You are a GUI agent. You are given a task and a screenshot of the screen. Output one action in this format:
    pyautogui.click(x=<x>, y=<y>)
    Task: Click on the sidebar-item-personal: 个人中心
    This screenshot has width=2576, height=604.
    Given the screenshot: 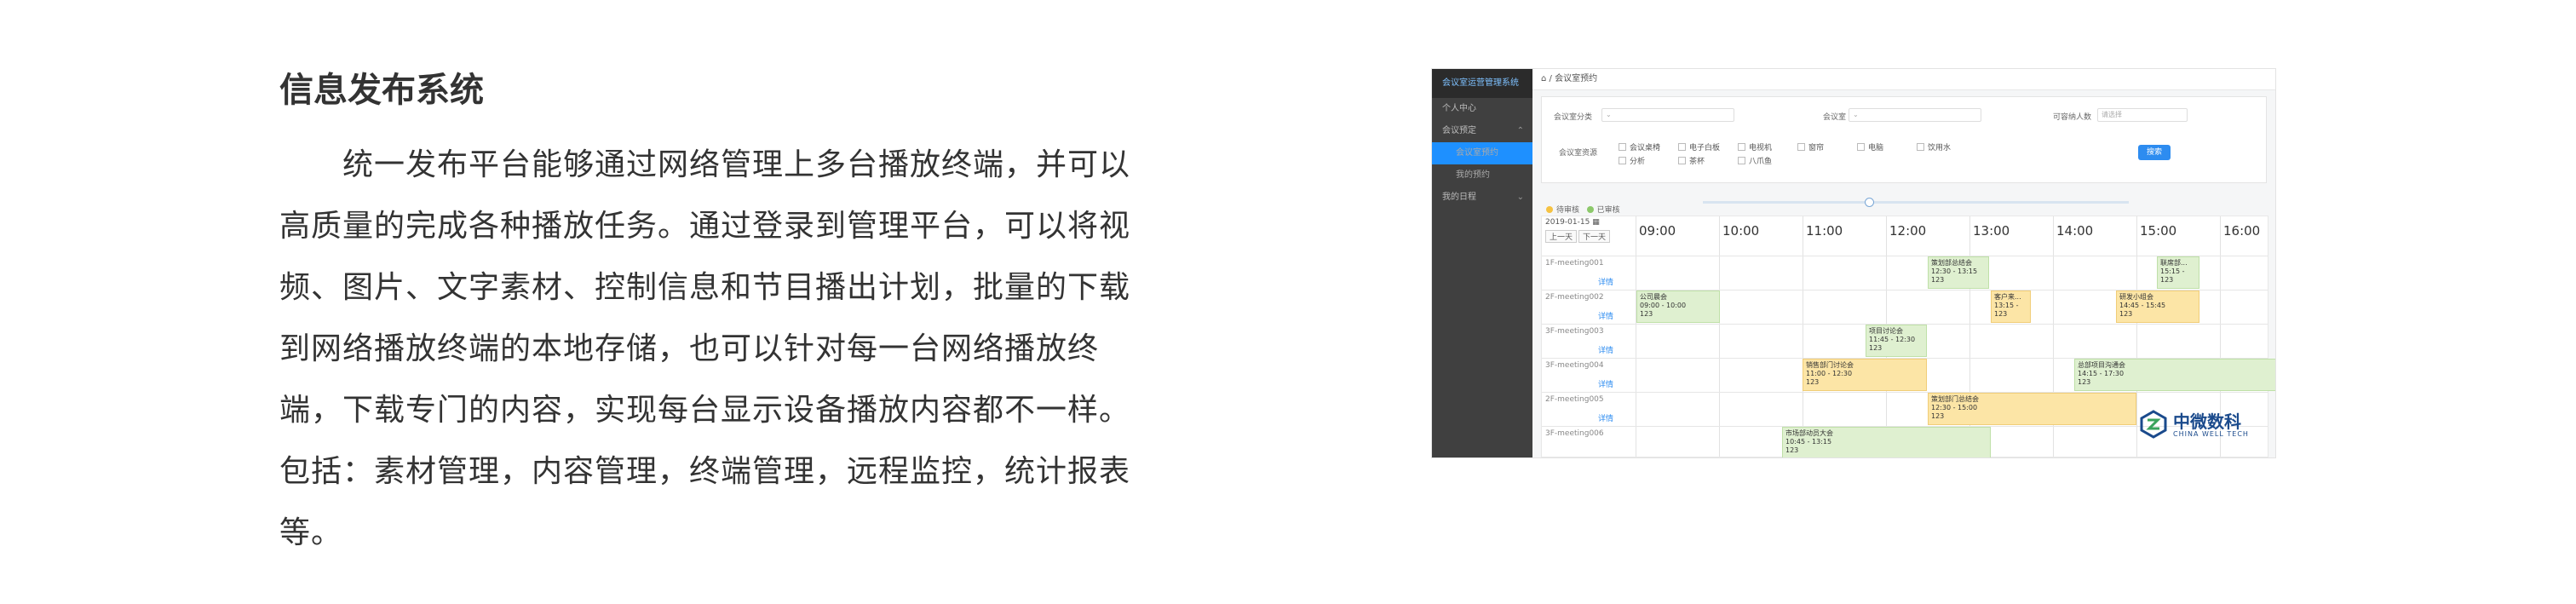 What is the action you would take?
    pyautogui.click(x=1482, y=109)
    